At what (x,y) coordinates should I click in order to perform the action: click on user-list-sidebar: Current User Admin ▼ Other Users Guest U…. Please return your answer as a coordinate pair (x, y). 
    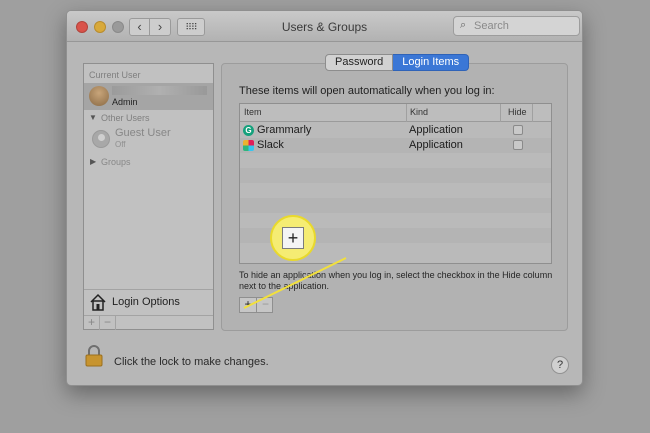
    Looking at the image, I should click on (148, 196).